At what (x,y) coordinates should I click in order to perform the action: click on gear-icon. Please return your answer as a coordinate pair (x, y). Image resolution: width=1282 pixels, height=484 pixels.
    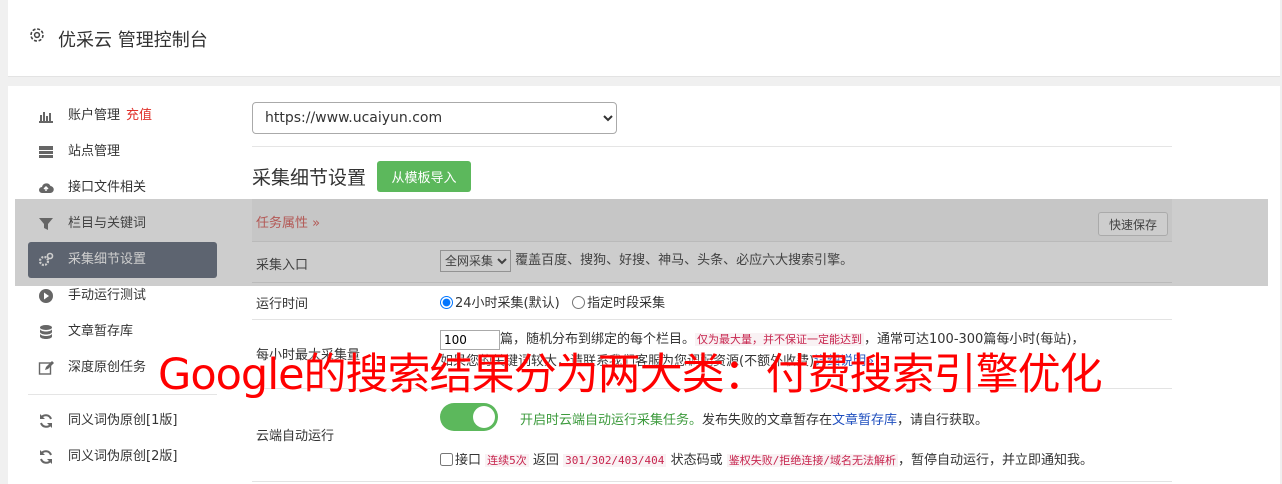
    Looking at the image, I should click on (37, 35).